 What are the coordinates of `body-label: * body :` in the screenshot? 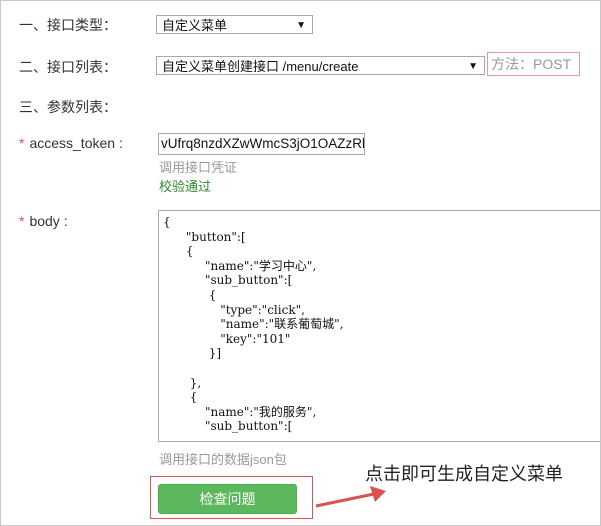 It's located at (43, 221).